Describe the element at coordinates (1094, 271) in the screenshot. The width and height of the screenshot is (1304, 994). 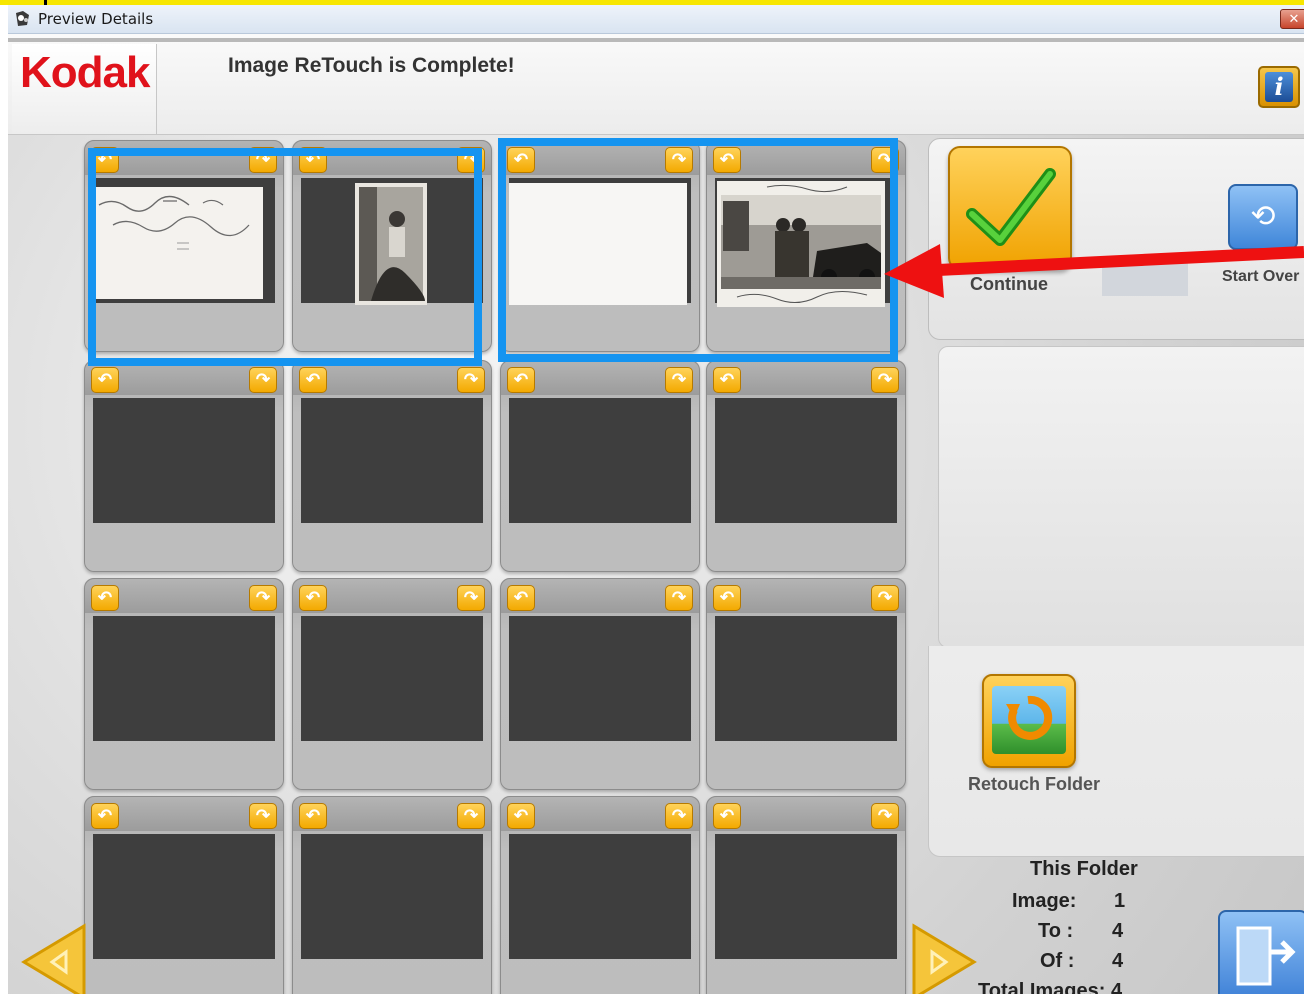
I see `red-arrow-annotation` at that location.